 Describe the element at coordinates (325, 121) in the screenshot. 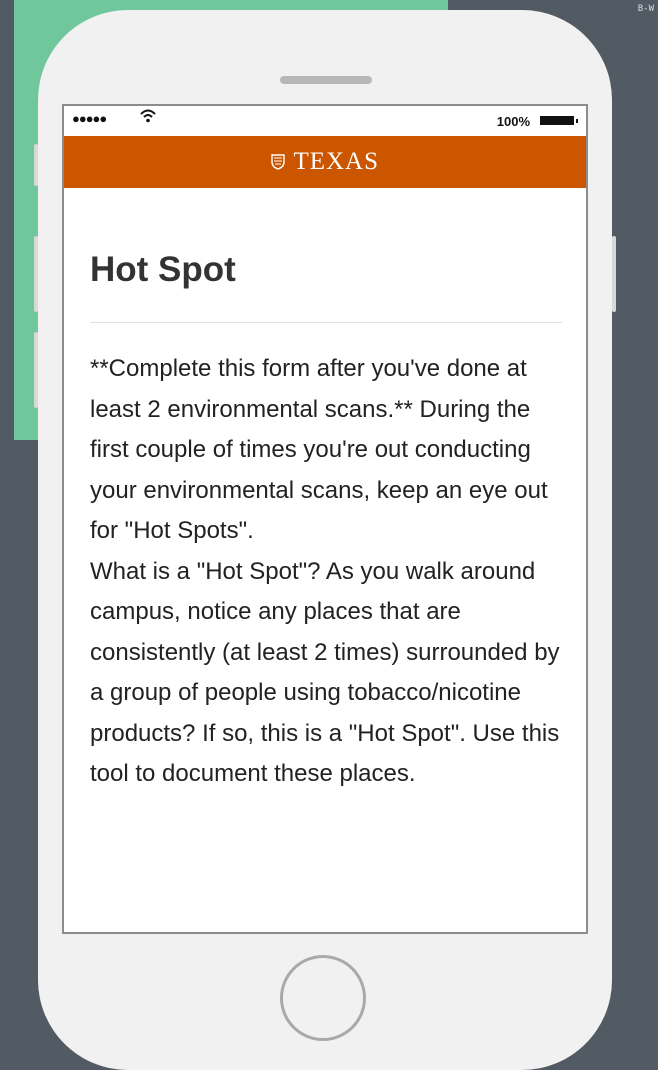

I see `status-bar: ●●●●● 100%` at that location.